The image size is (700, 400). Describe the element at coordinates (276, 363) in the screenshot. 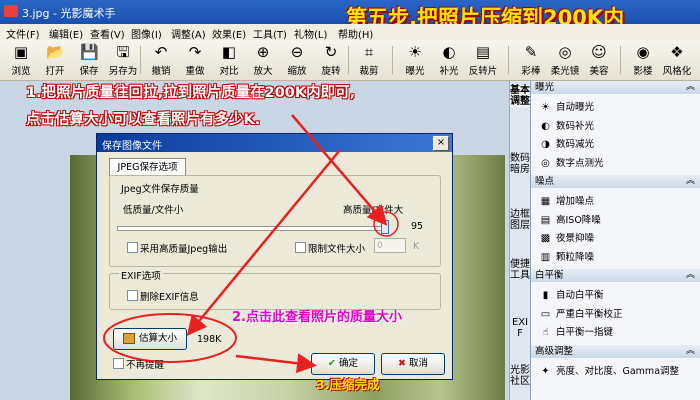

I see `arrow-to-ok` at that location.